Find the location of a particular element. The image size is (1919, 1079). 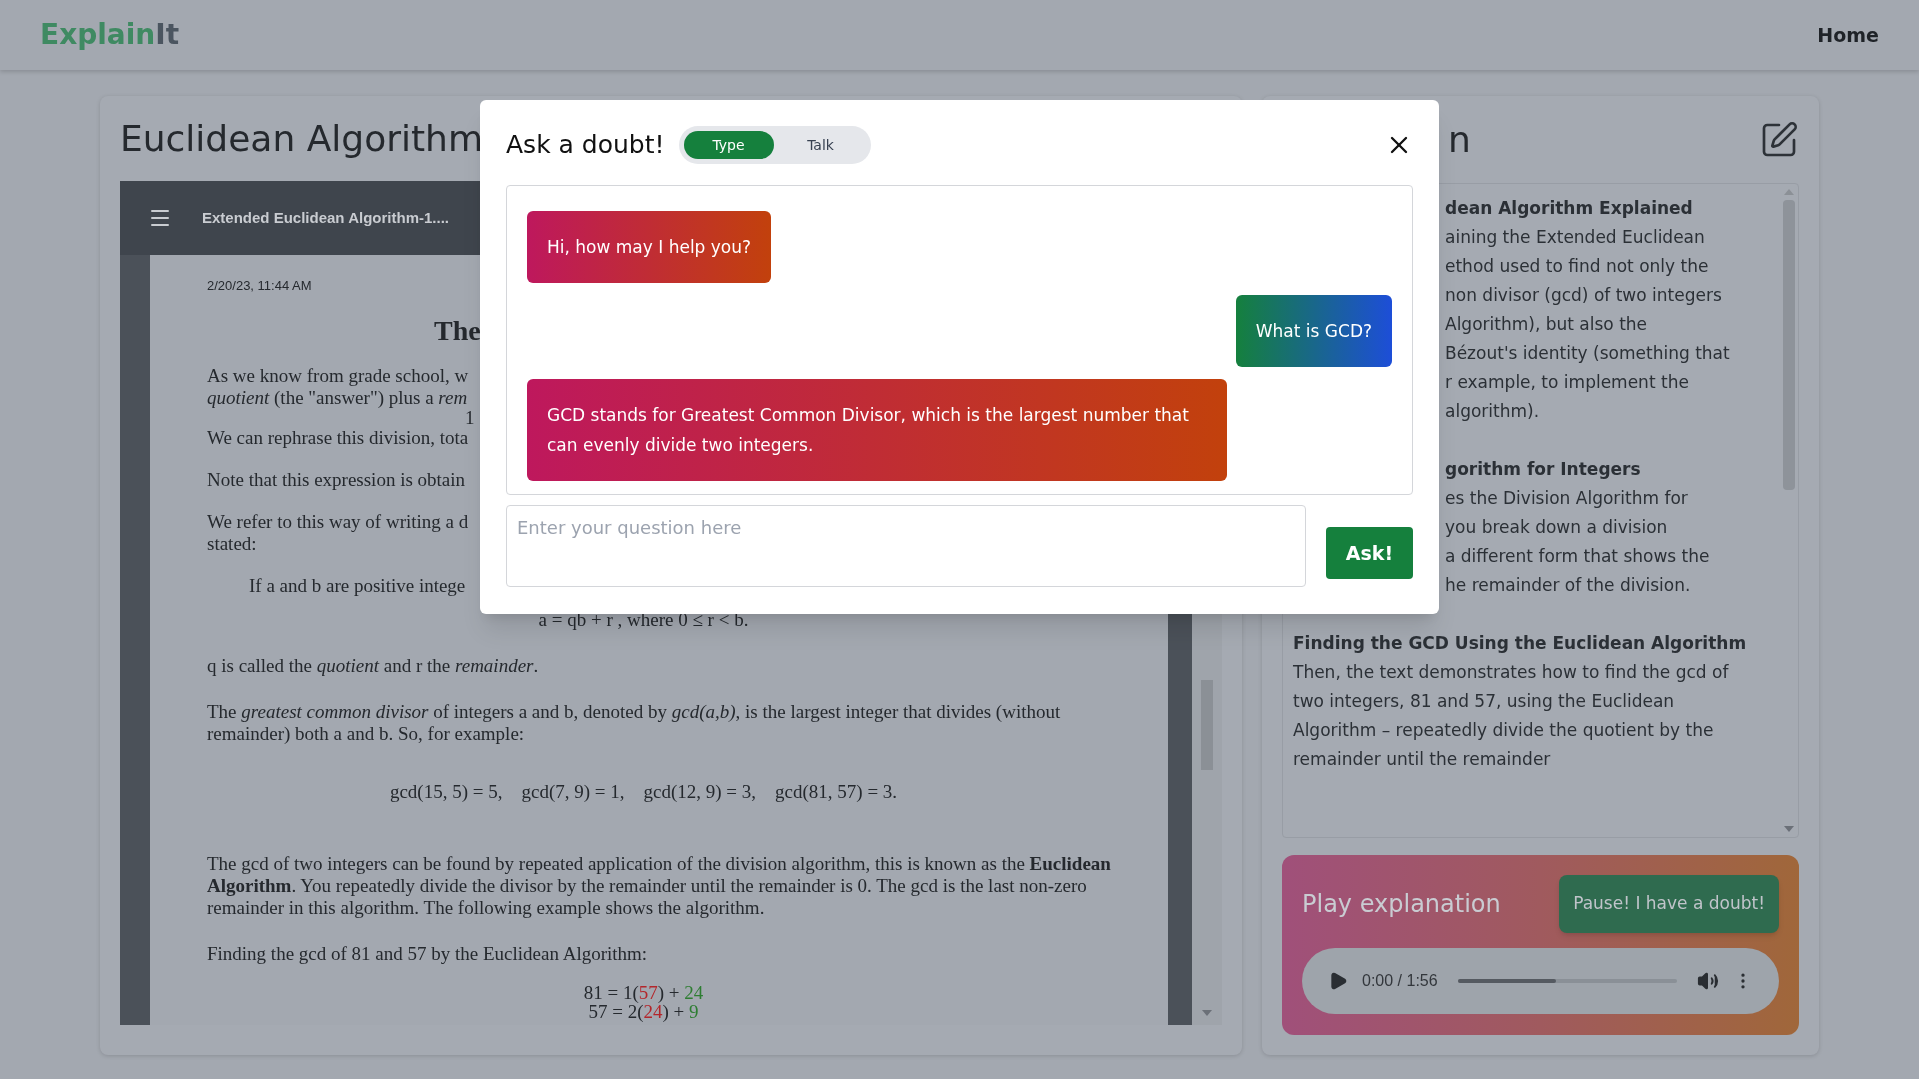

explanation-text: non divisor (gcd) of two integers is located at coordinates (1583, 295).